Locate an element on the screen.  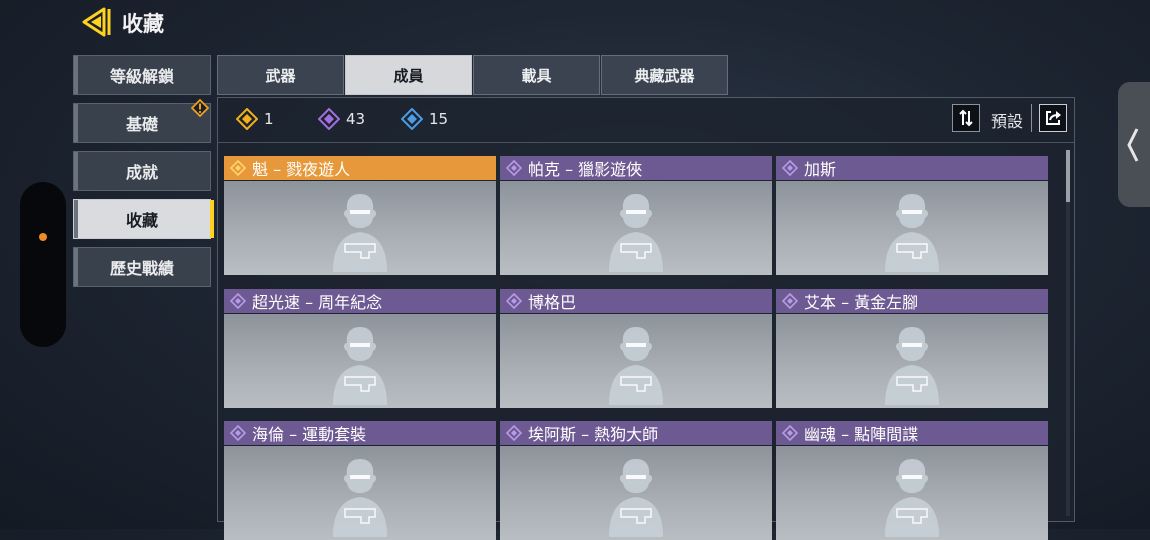
tab-label: 成員 is located at coordinates (408, 75).